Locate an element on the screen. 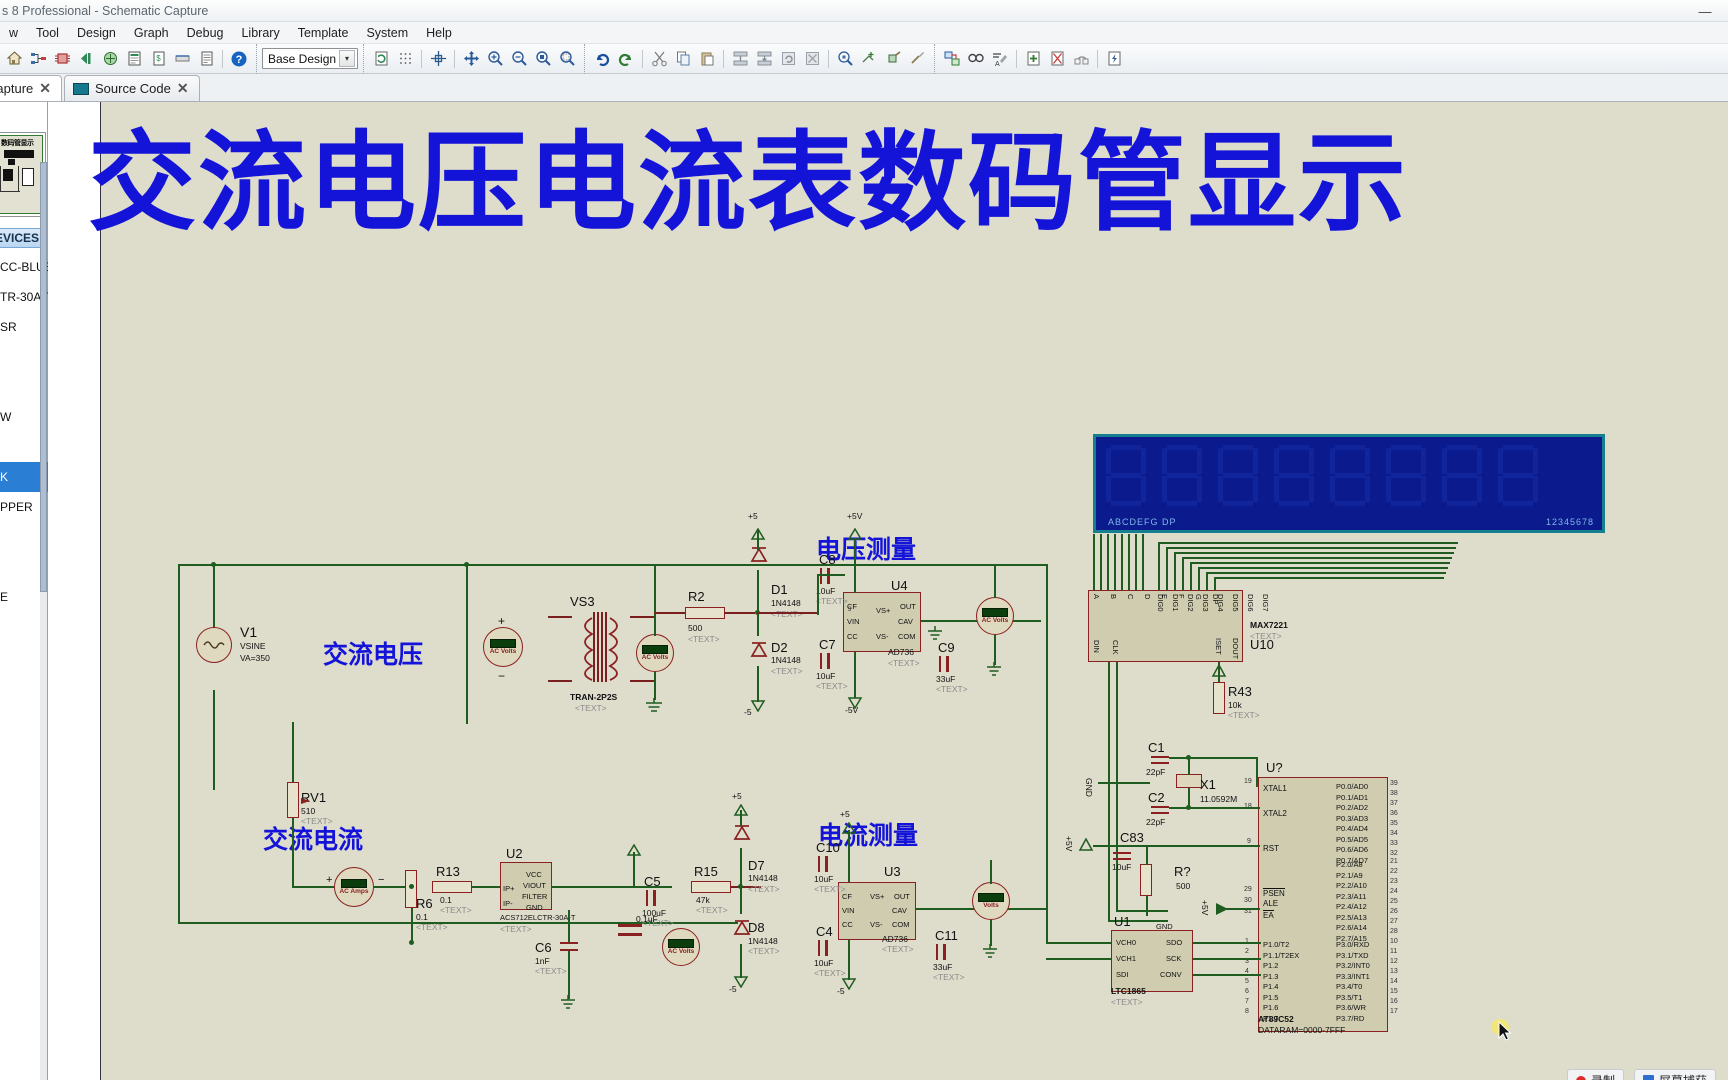 This screenshot has height=1080, width=1728. document-icon: $ is located at coordinates (158, 59).